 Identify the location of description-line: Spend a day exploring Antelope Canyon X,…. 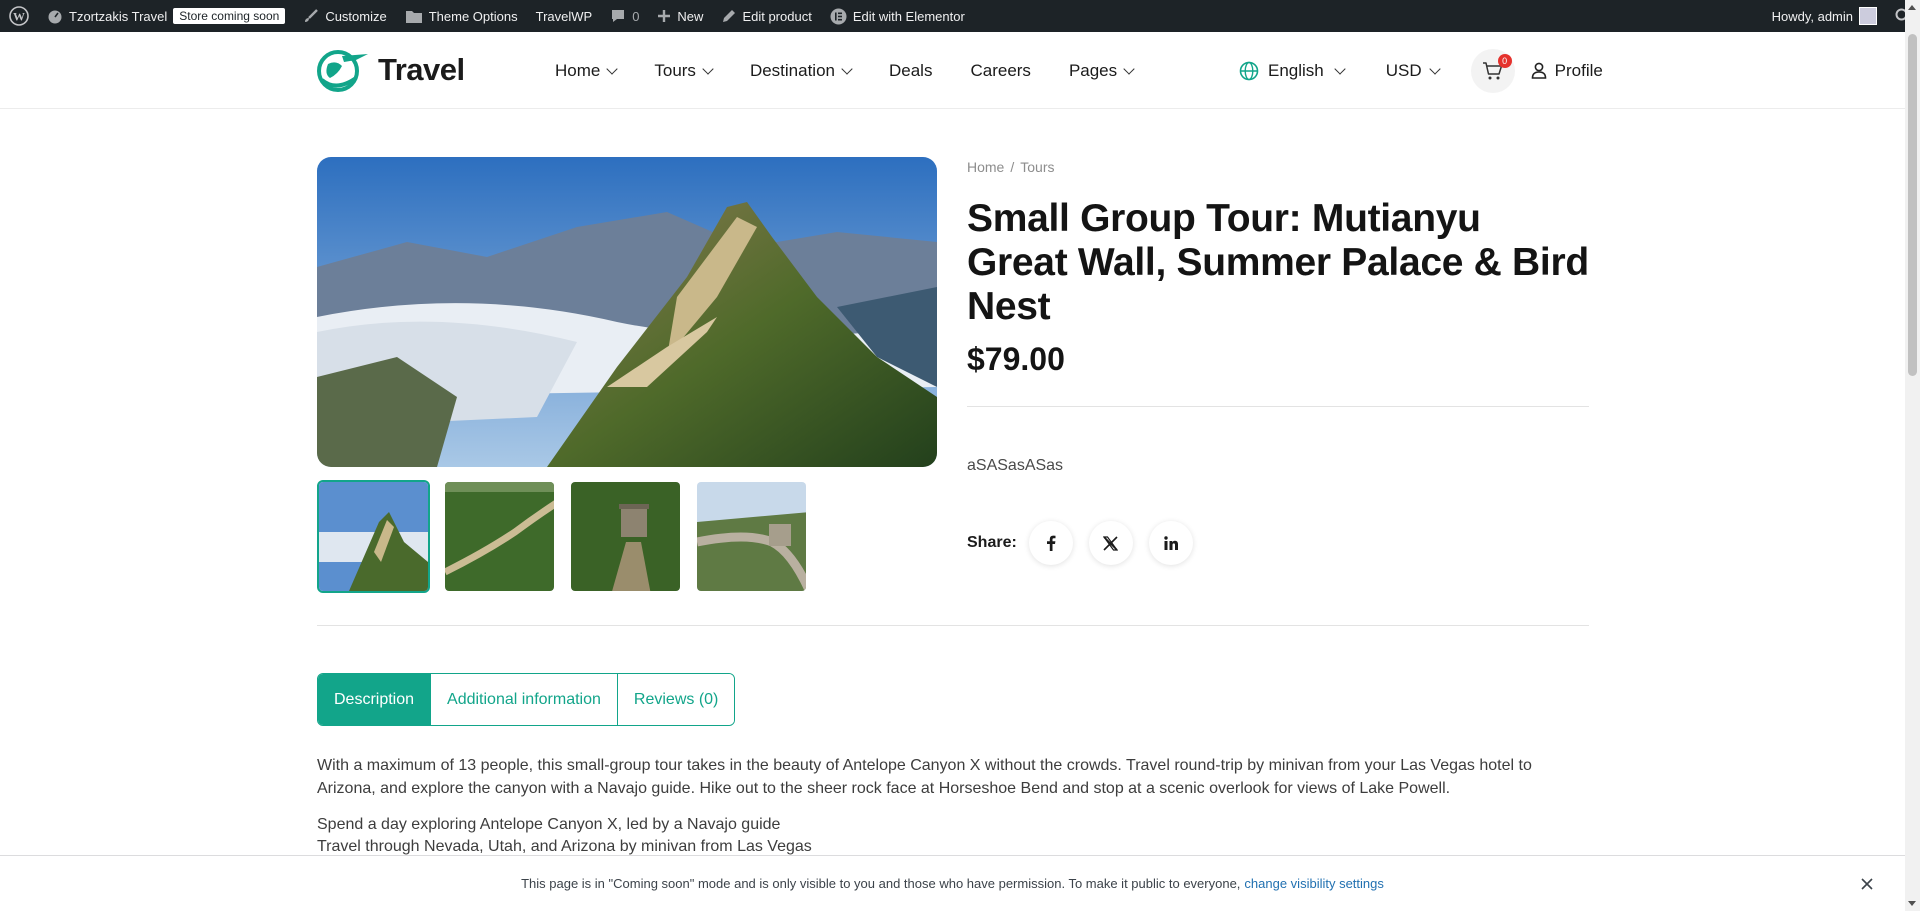
(549, 824).